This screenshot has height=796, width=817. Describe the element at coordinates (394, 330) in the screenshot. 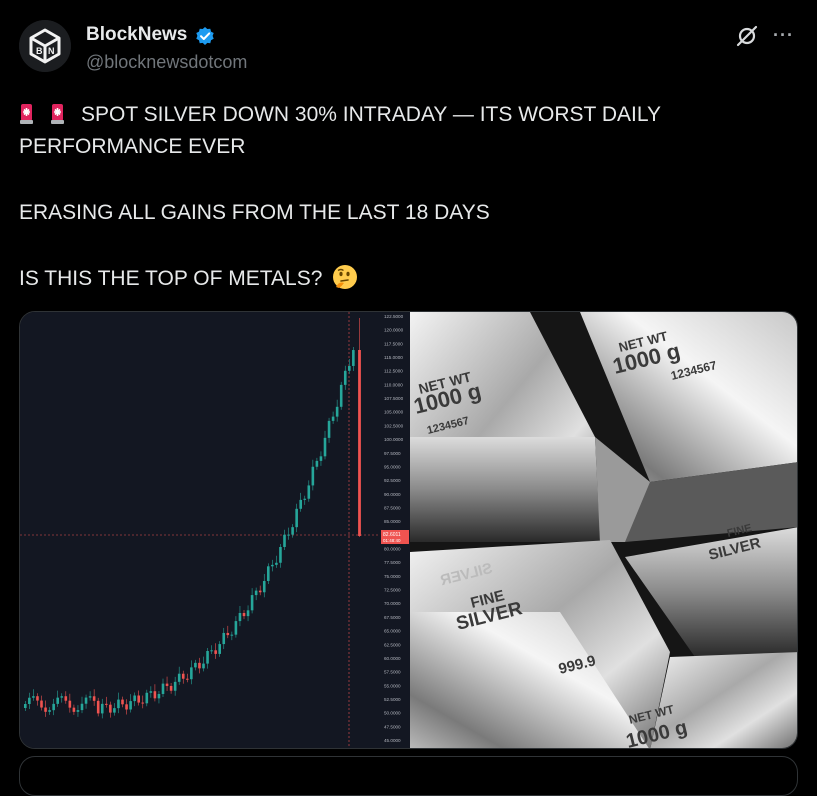

I see `price-axis-tick: 120.0000` at that location.